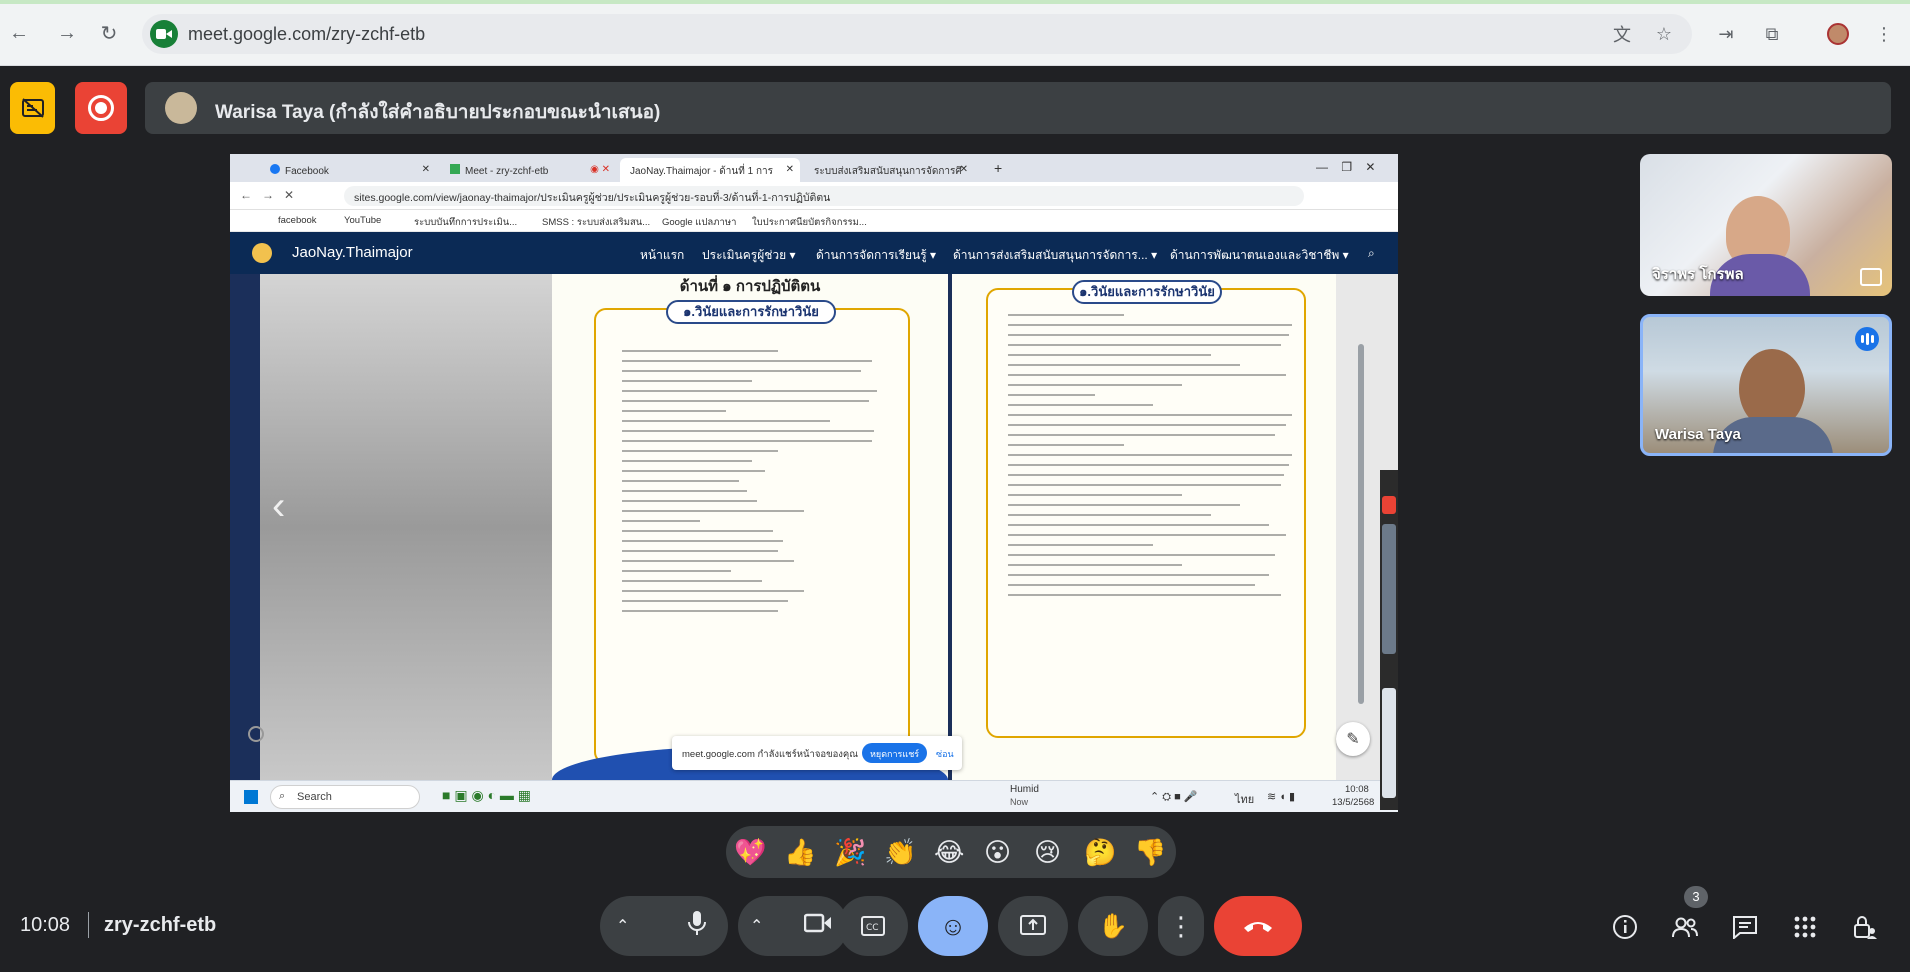 This screenshot has height=972, width=1910. Describe the element at coordinates (1389, 640) in the screenshot. I see `side-thumbnail-strip` at that location.